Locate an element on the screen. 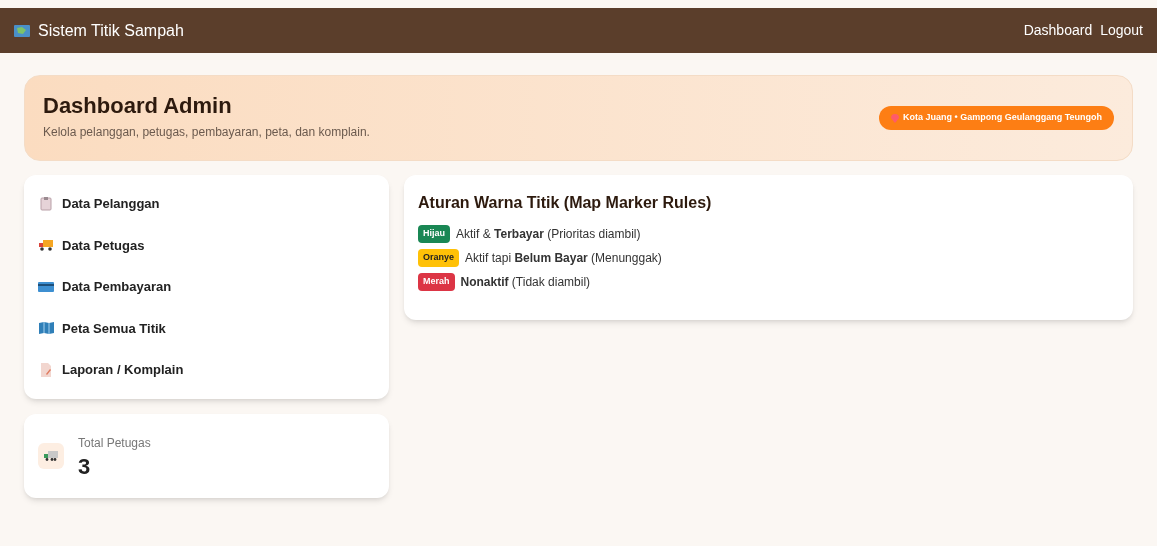 This screenshot has height=546, width=1157. rules-title: Aturan Warna Titik (Map Marker Rules) is located at coordinates (565, 203).